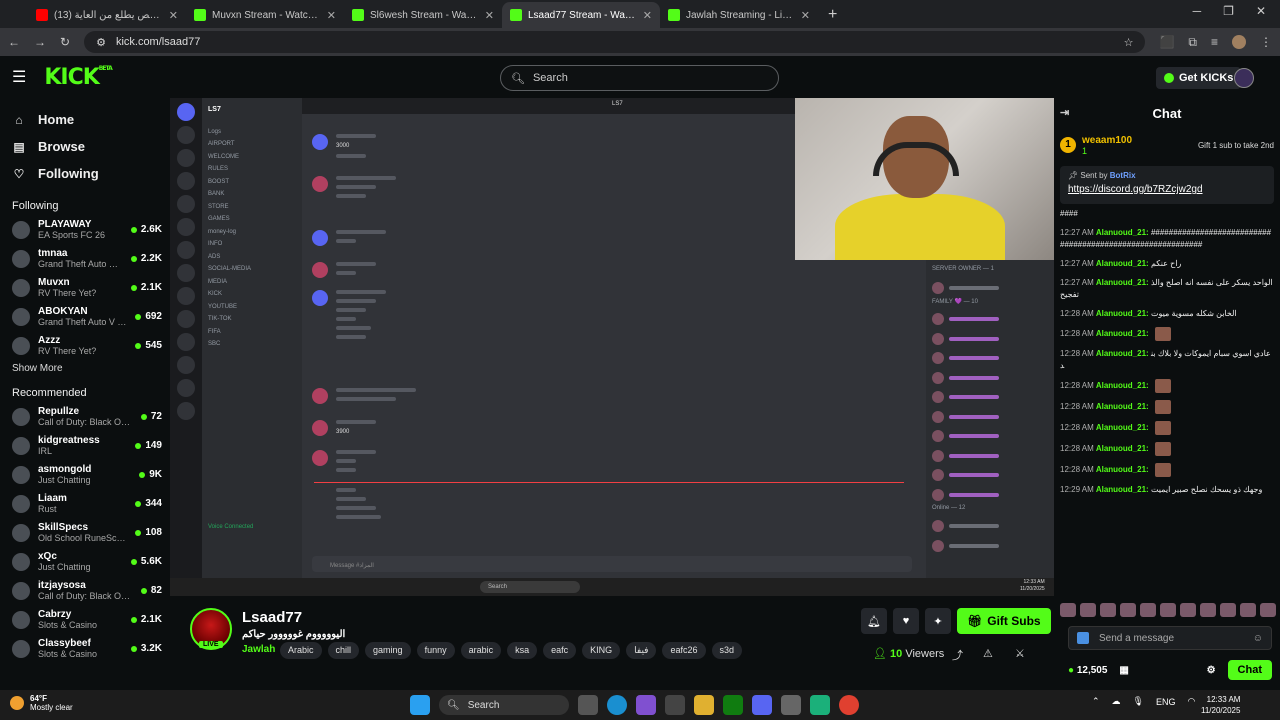 The width and height of the screenshot is (1280, 720). Describe the element at coordinates (1129, 42) in the screenshot. I see `bookmark-star-icon: ☆` at that location.